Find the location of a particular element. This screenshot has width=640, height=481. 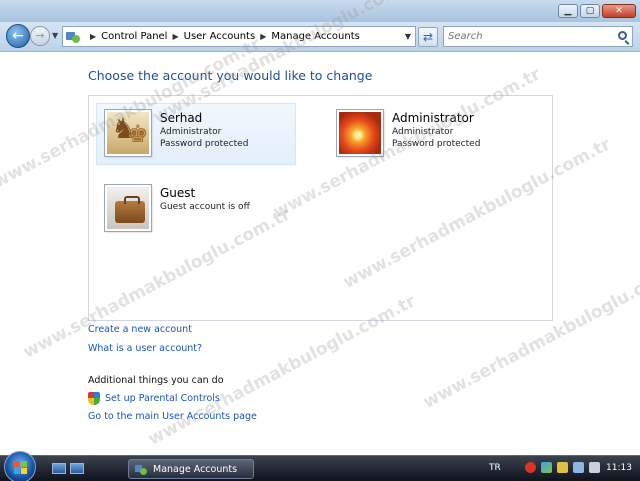

caption-buttons: ▁ ▢ ✕ is located at coordinates (597, 11).